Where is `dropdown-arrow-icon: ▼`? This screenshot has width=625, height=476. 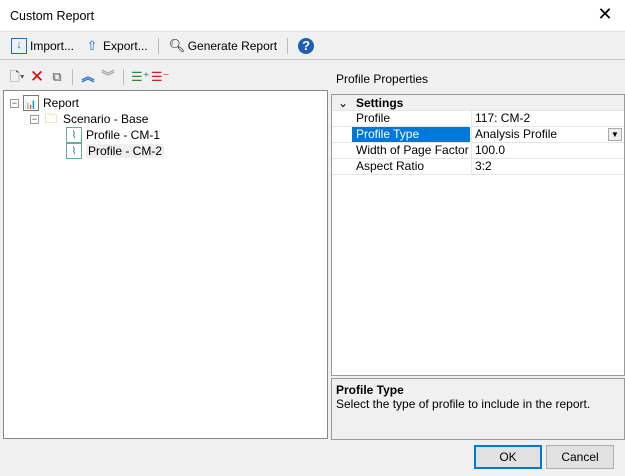
dropdown-arrow-icon: ▼ is located at coordinates (615, 134).